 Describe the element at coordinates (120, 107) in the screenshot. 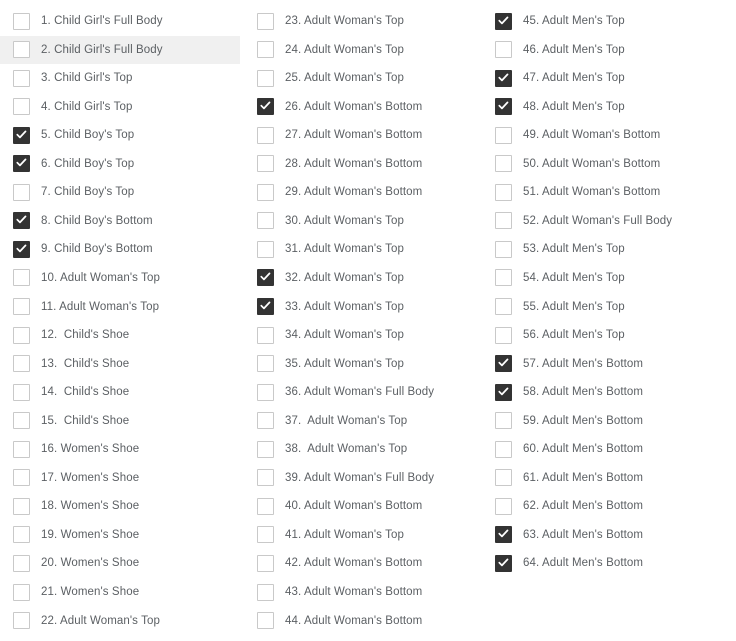

I see `checkbox-row: 4. Child Girl's Top` at that location.